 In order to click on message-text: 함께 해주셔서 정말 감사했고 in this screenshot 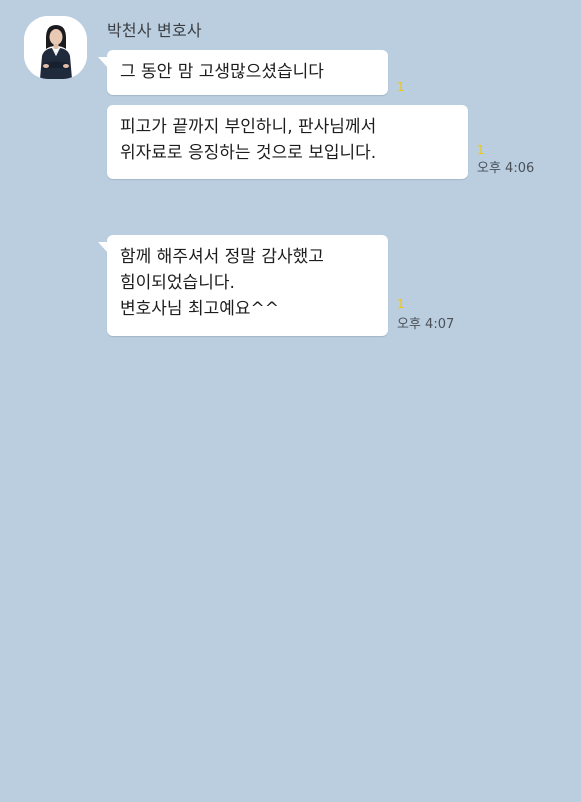, I will do `click(222, 257)`.